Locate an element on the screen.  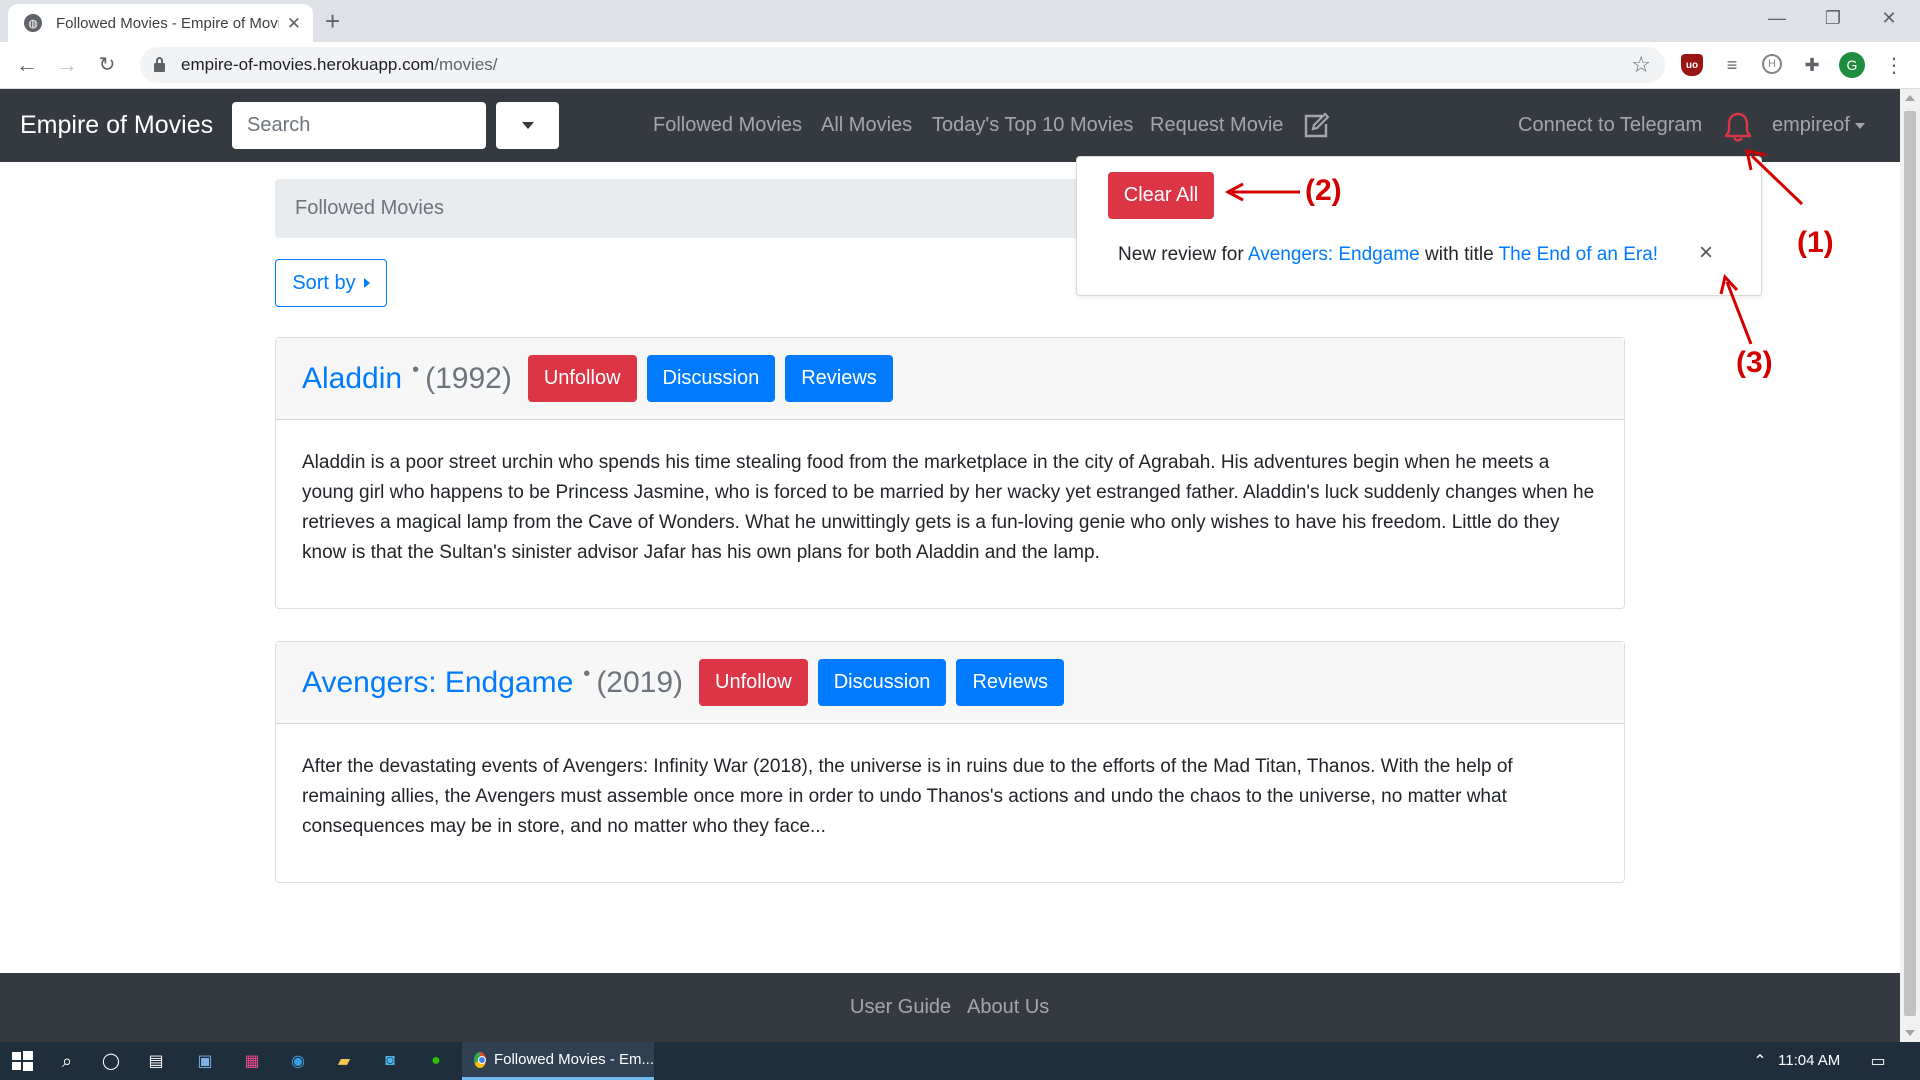
h-extension-icon: H is located at coordinates (1772, 64).